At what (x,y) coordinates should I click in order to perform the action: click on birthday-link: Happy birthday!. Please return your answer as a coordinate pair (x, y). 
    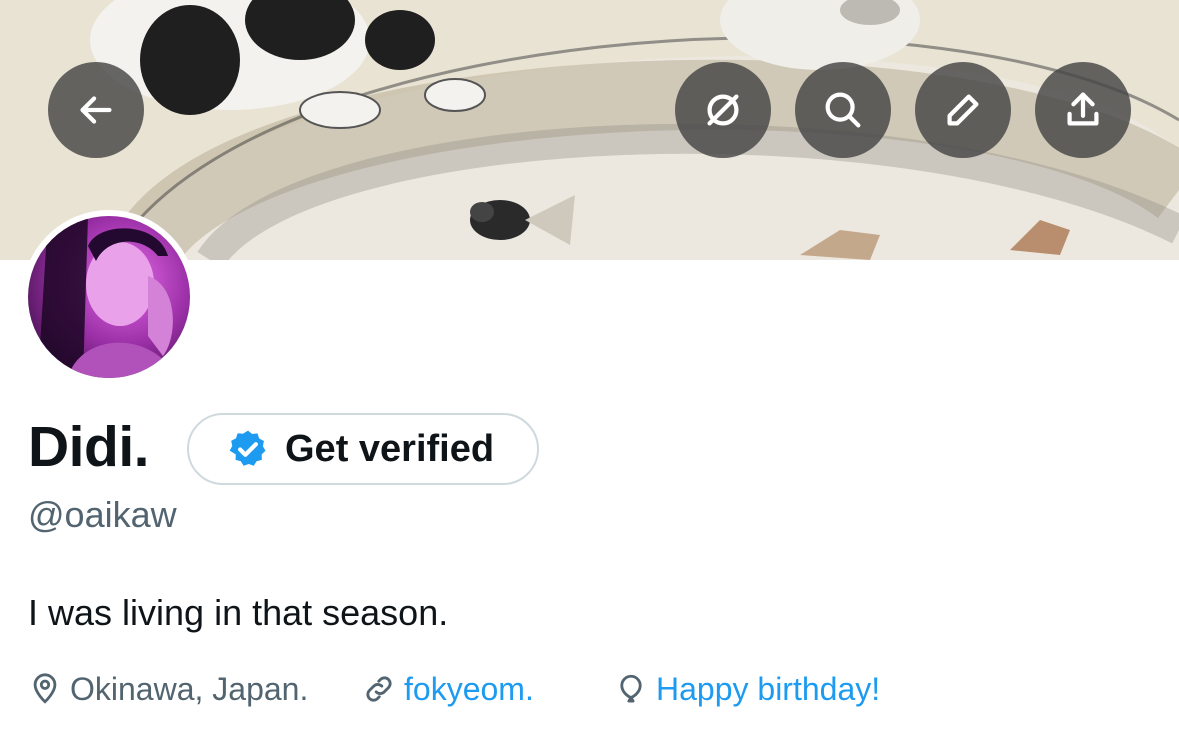
    Looking at the image, I should click on (768, 689).